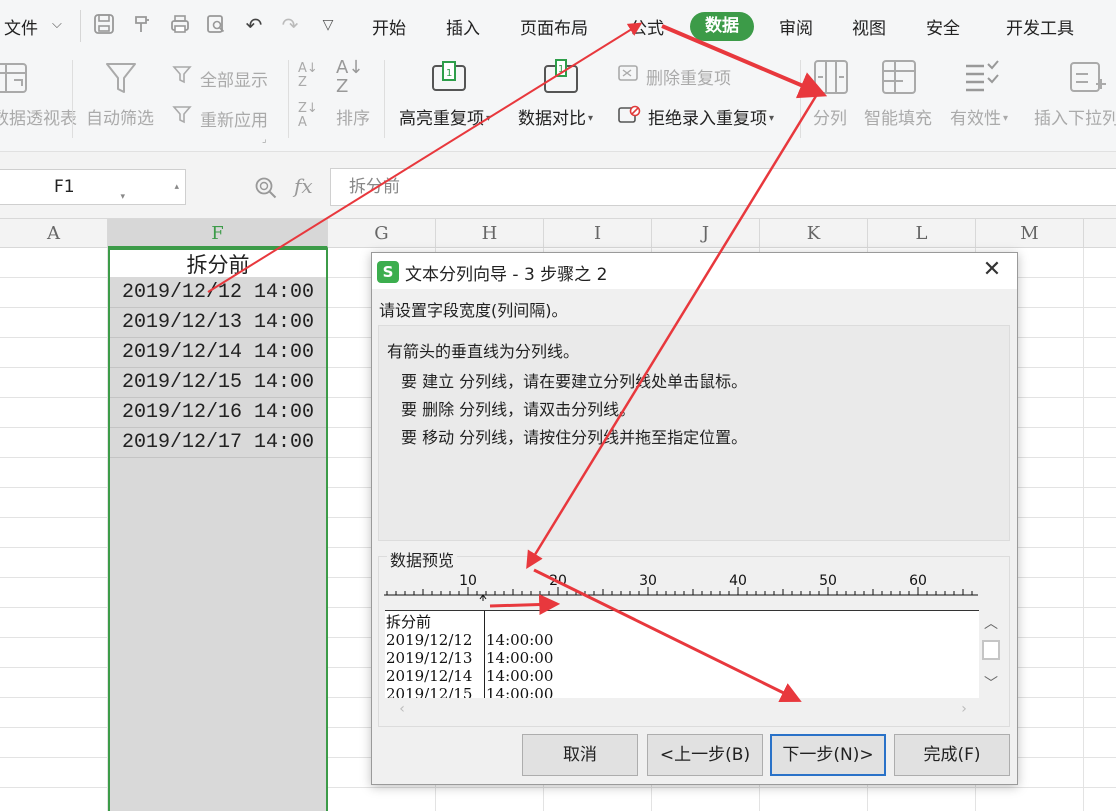 This screenshot has height=811, width=1116. What do you see at coordinates (389, 26) in the screenshot?
I see `tab-home: 开始` at bounding box center [389, 26].